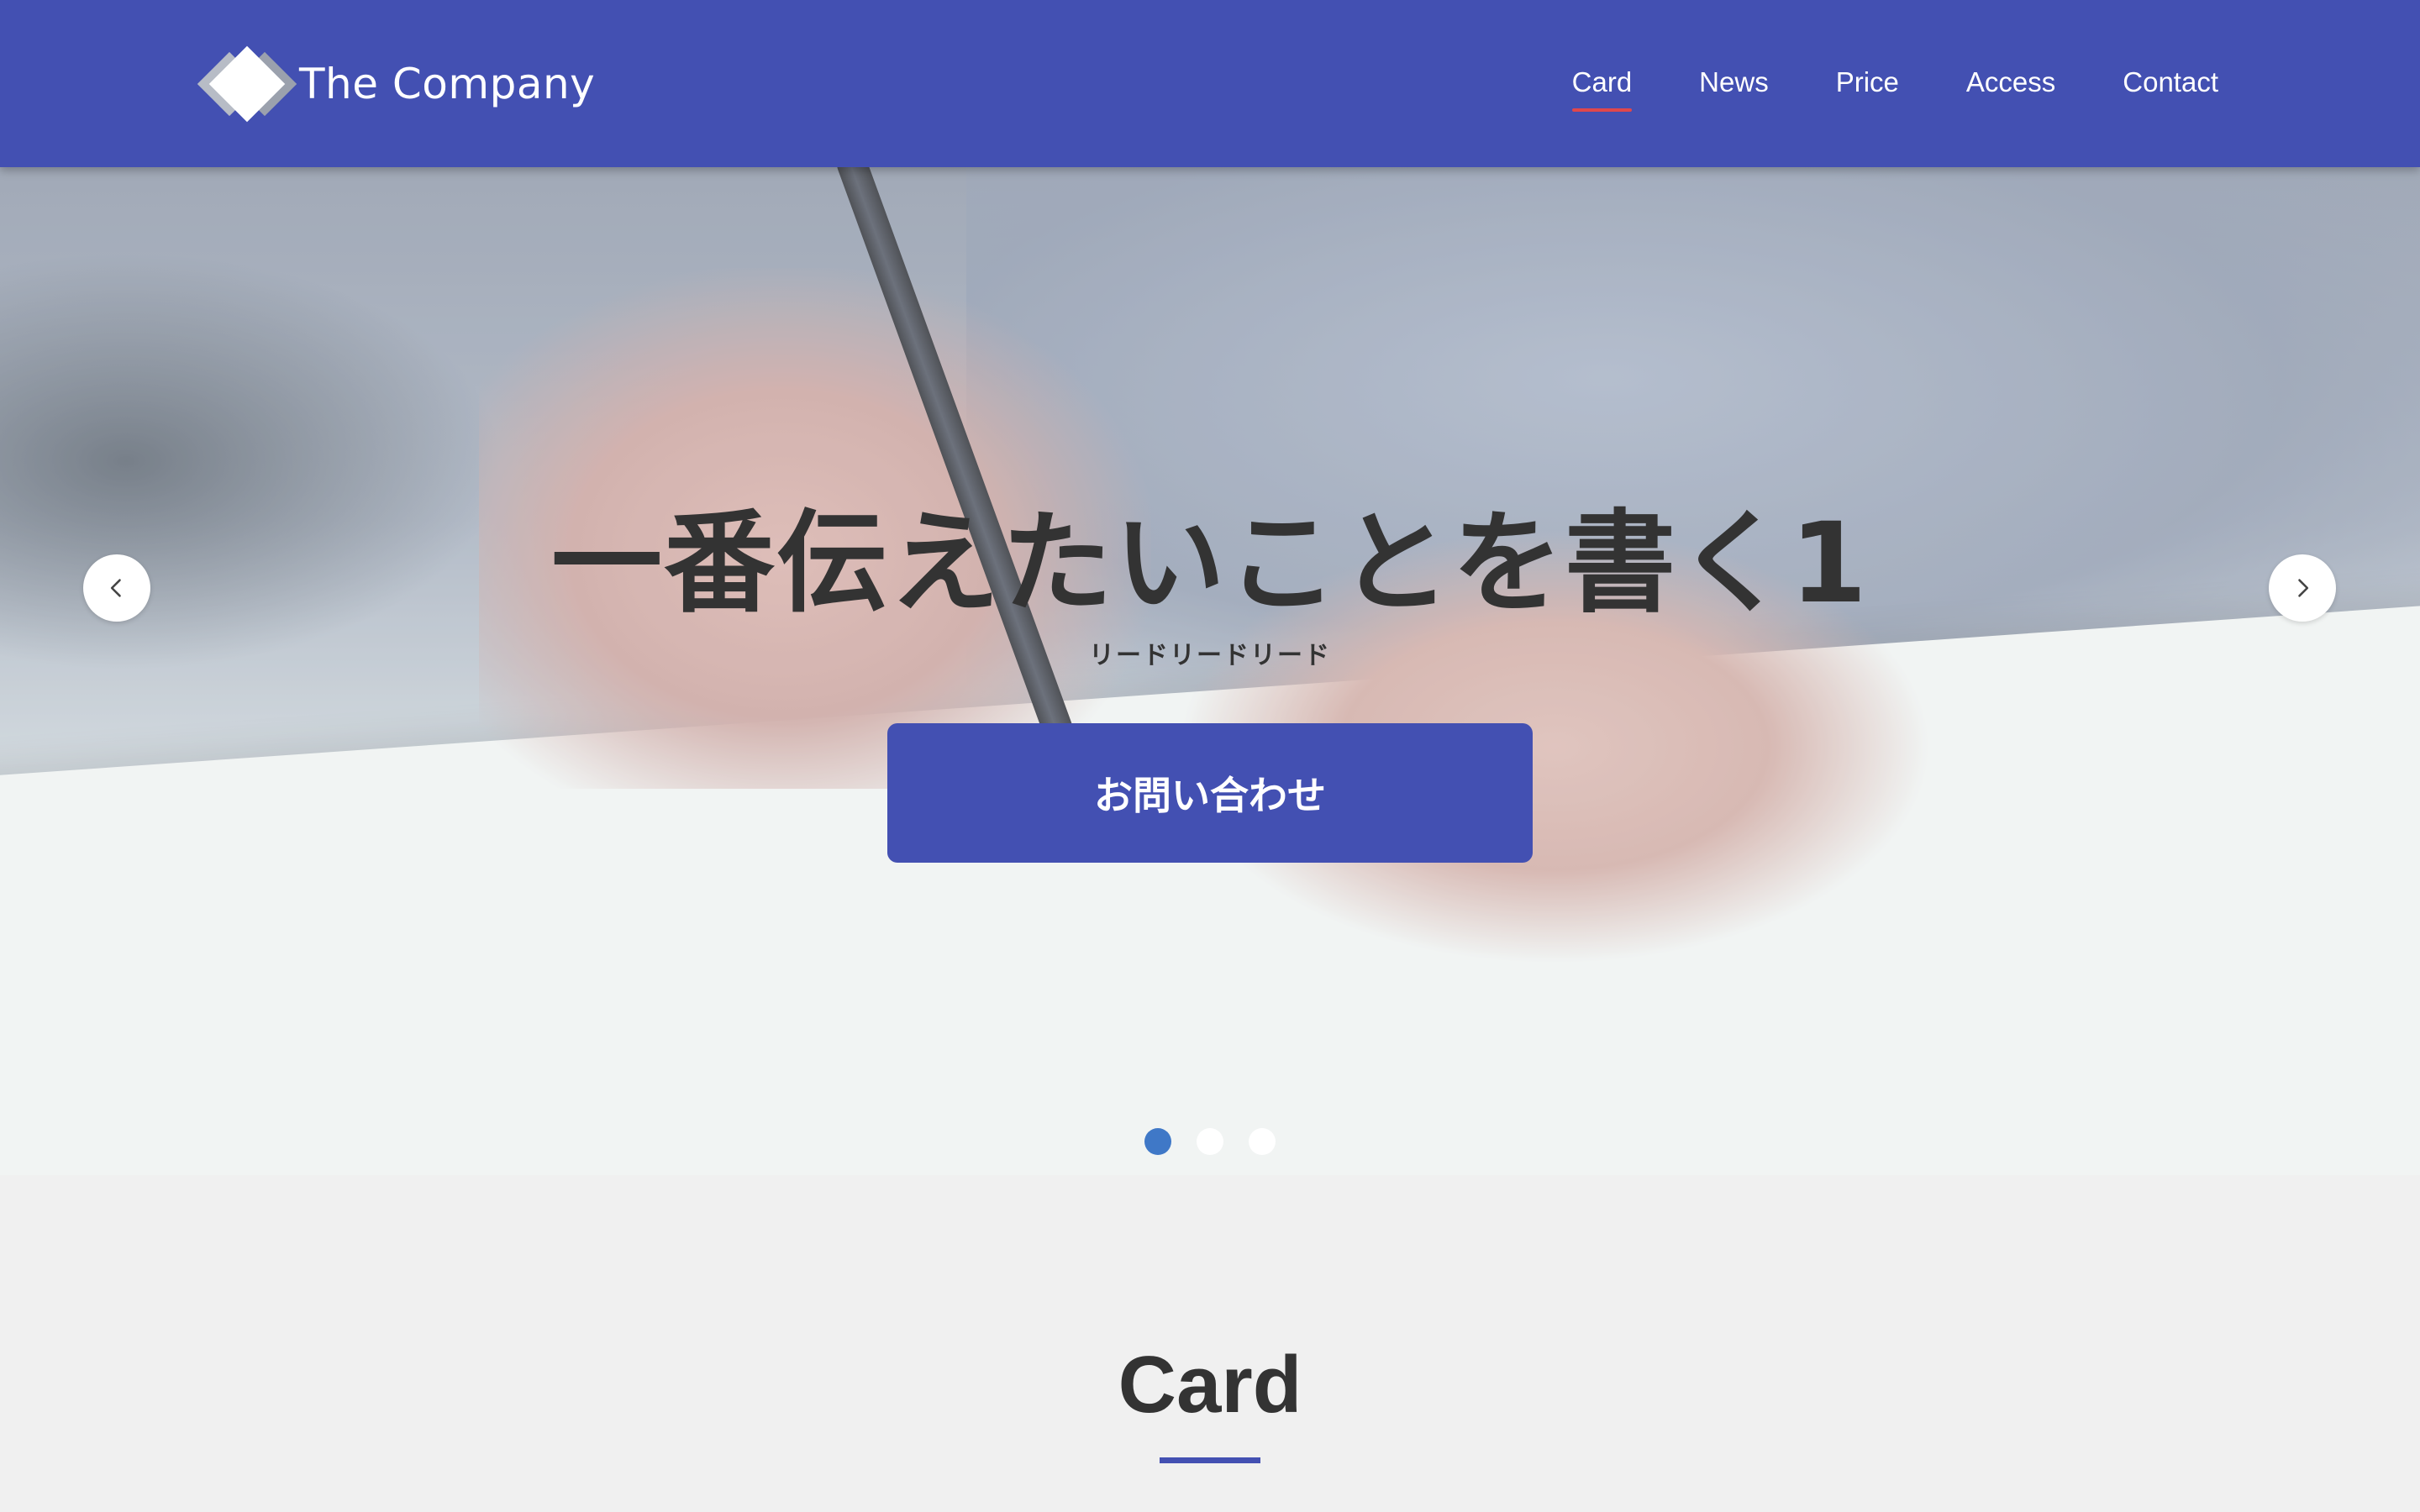  Describe the element at coordinates (1210, 793) in the screenshot. I see `contact-button: お問い合わせ` at that location.